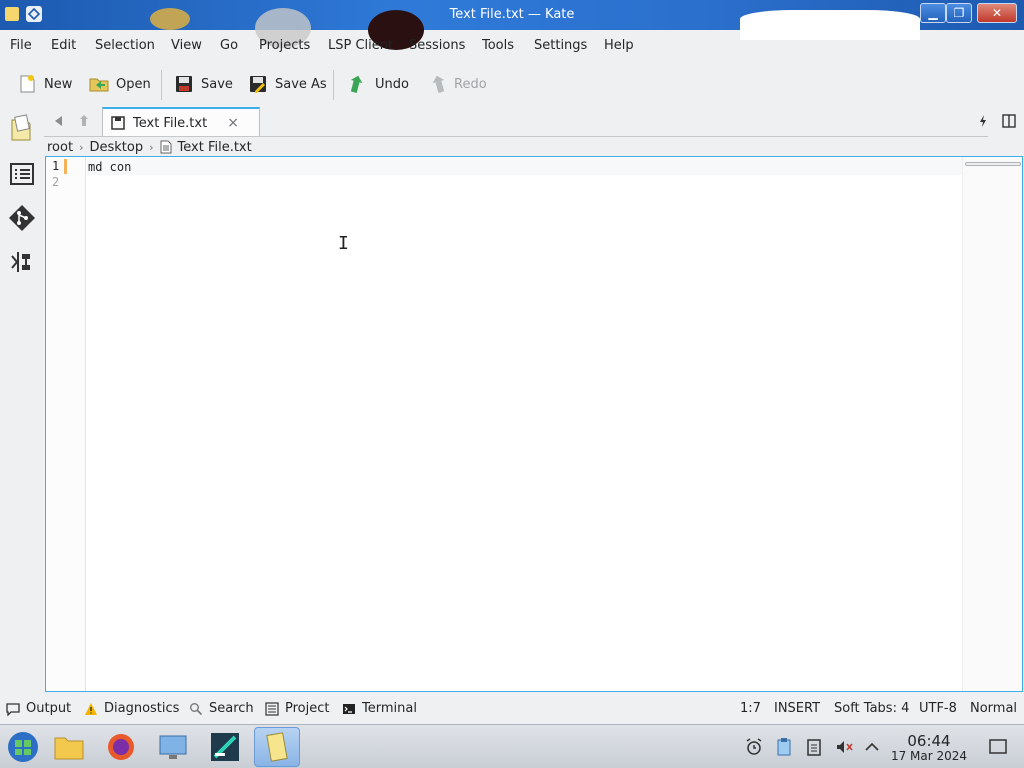  Describe the element at coordinates (60, 147) in the screenshot. I see `crumb-root: root` at that location.